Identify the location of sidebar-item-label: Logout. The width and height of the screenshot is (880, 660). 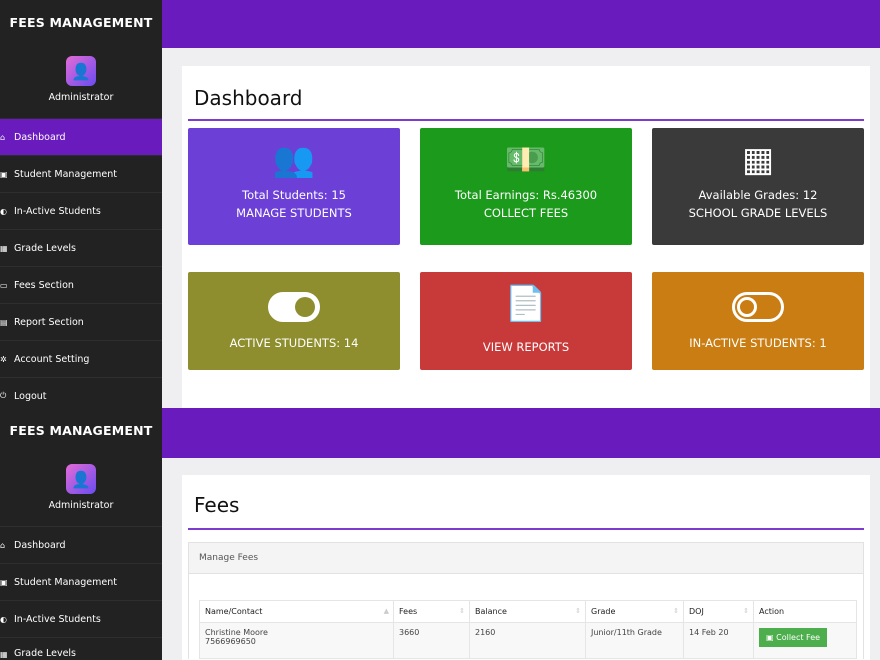
(30, 396).